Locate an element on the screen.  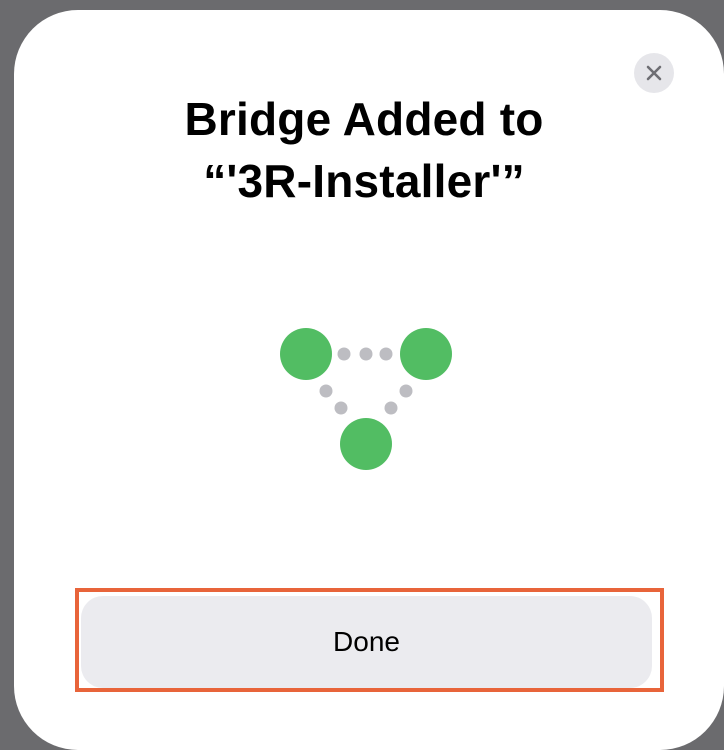
network-node-left is located at coordinates (306, 354).